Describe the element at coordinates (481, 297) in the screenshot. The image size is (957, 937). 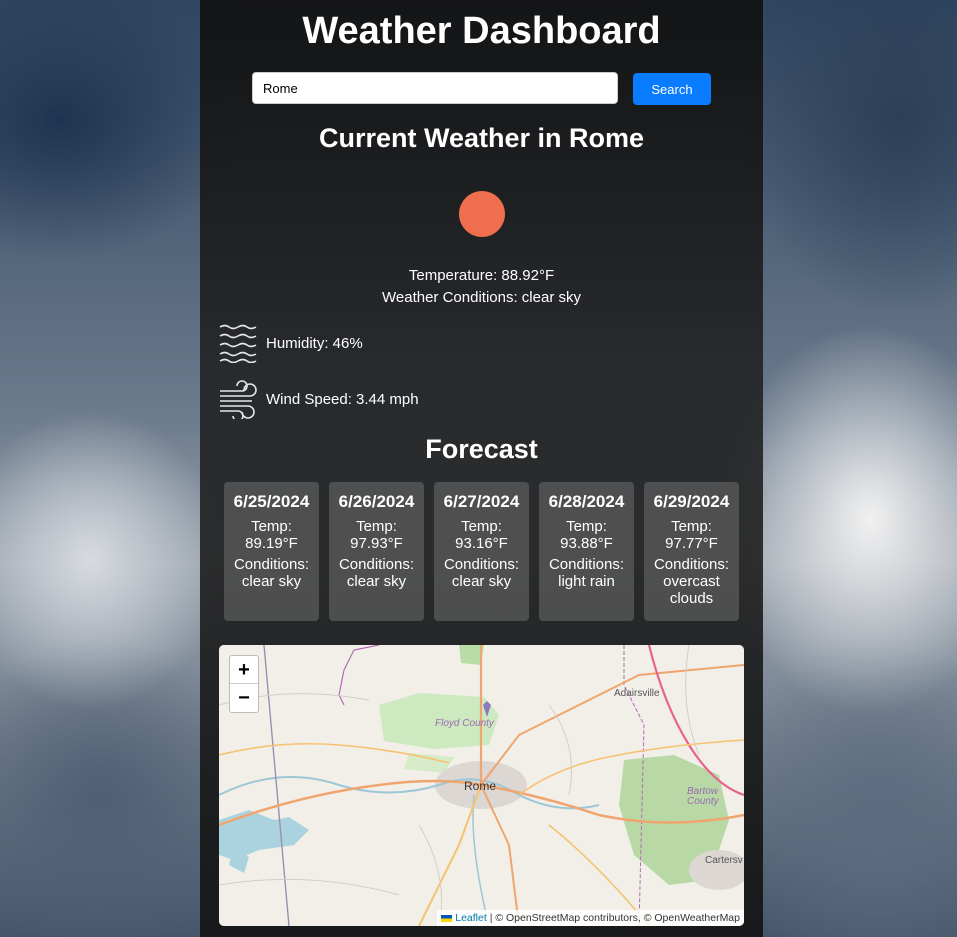
I see `current-conditions: Weather Conditions: clear sky` at that location.